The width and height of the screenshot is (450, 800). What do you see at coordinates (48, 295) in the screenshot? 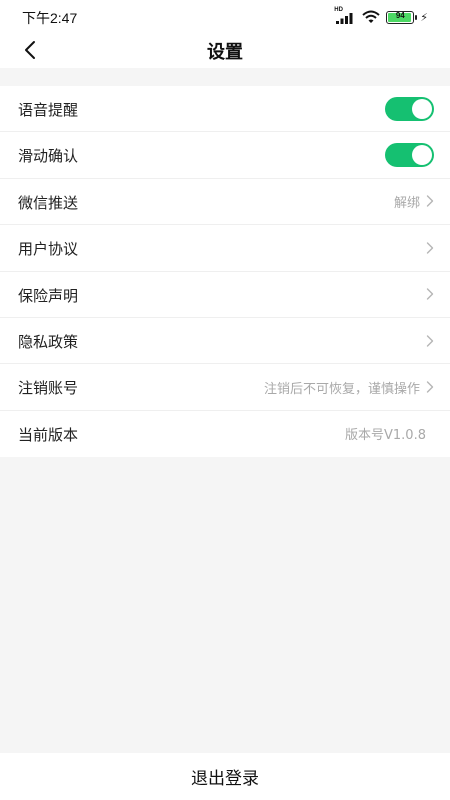
I see `settings-row-label: 保险声明` at bounding box center [48, 295].